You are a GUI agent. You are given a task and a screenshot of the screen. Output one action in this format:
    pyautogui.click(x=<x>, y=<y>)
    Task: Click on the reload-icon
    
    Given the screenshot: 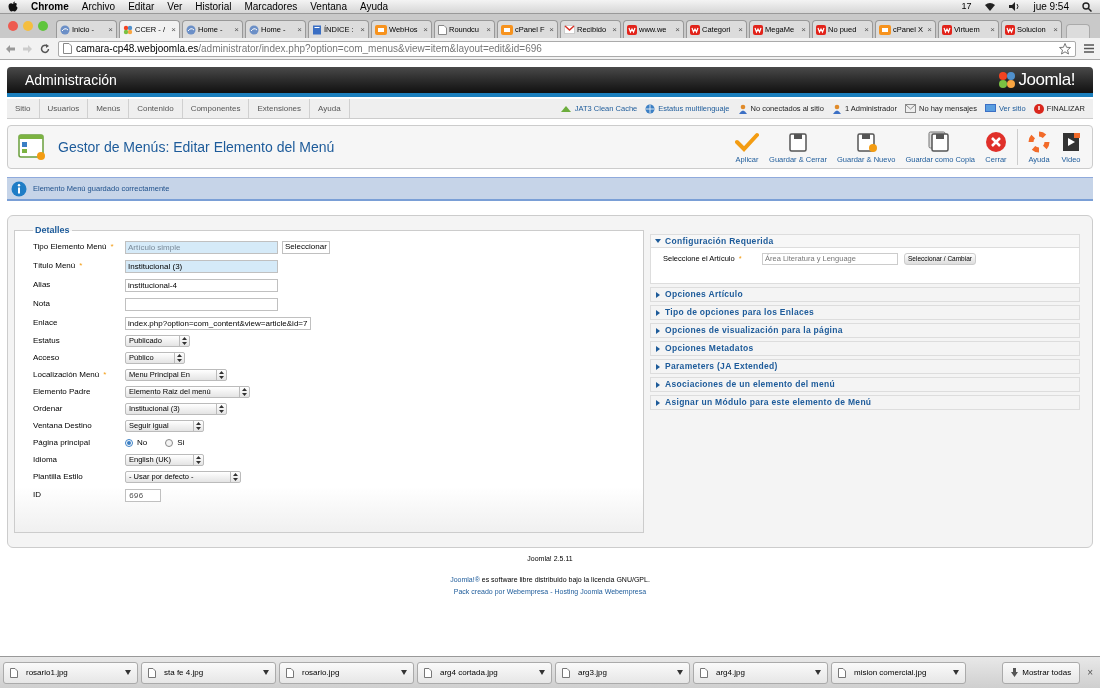 What is the action you would take?
    pyautogui.click(x=45, y=48)
    